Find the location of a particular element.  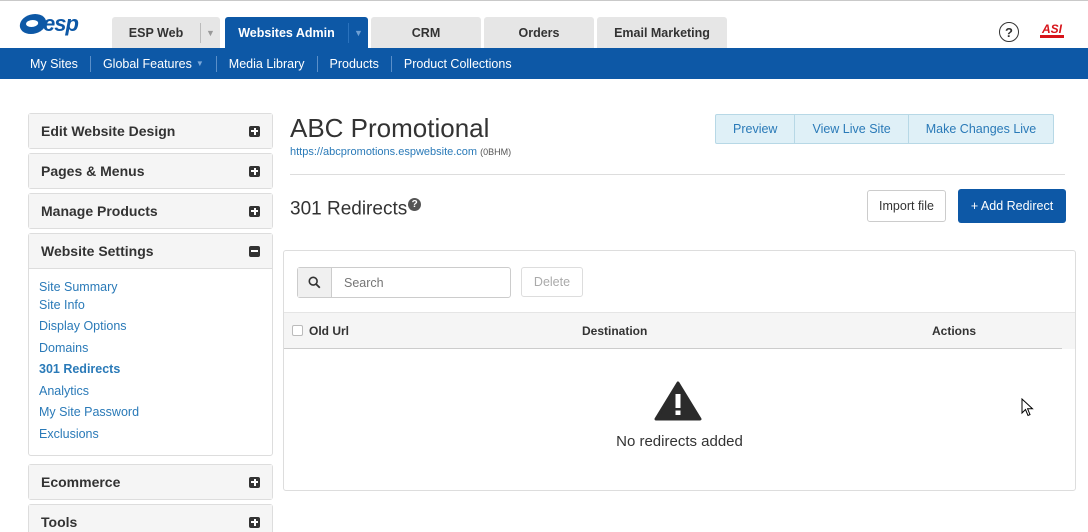

sidebar-panel-title: Edit Website Design is located at coordinates (108, 131).